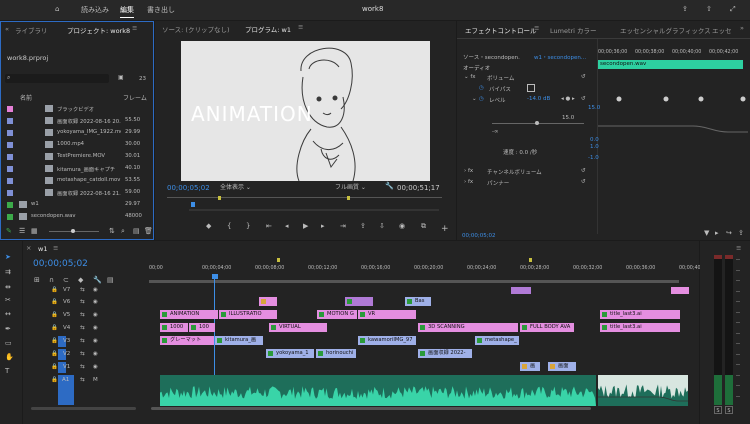 The image size is (750, 424). I want to click on lift-icon: ⇪, so click(363, 226).